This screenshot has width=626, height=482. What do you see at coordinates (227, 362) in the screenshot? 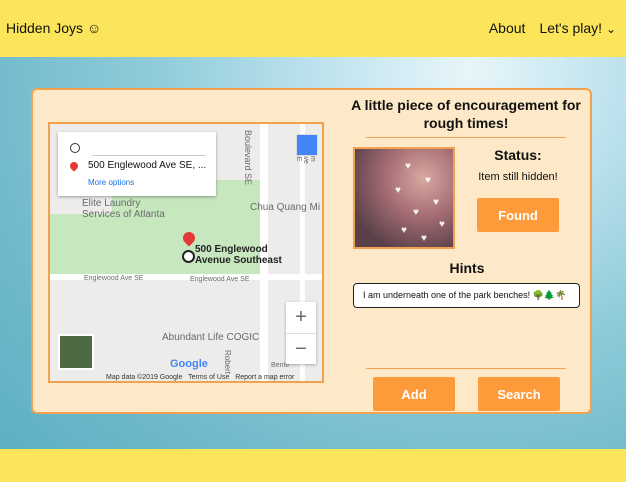
I see `label-robert: Robert` at bounding box center [227, 362].